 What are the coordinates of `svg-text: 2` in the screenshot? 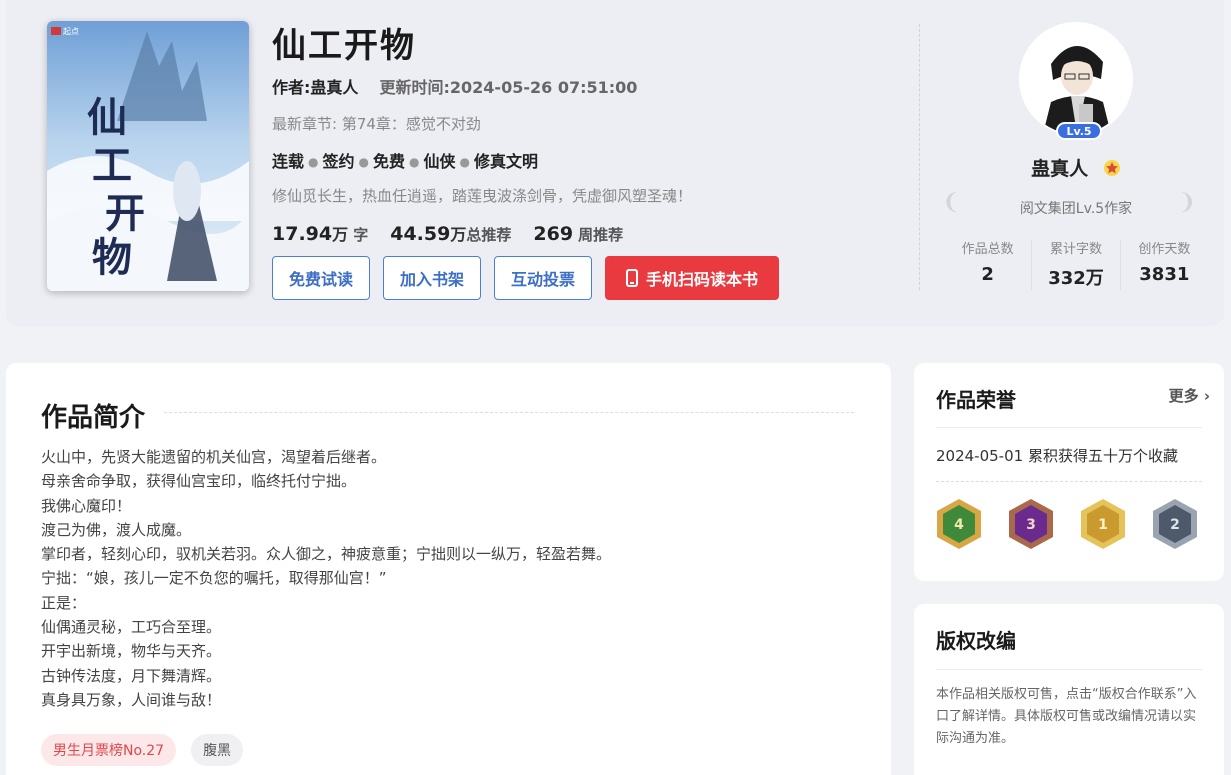 It's located at (1175, 525).